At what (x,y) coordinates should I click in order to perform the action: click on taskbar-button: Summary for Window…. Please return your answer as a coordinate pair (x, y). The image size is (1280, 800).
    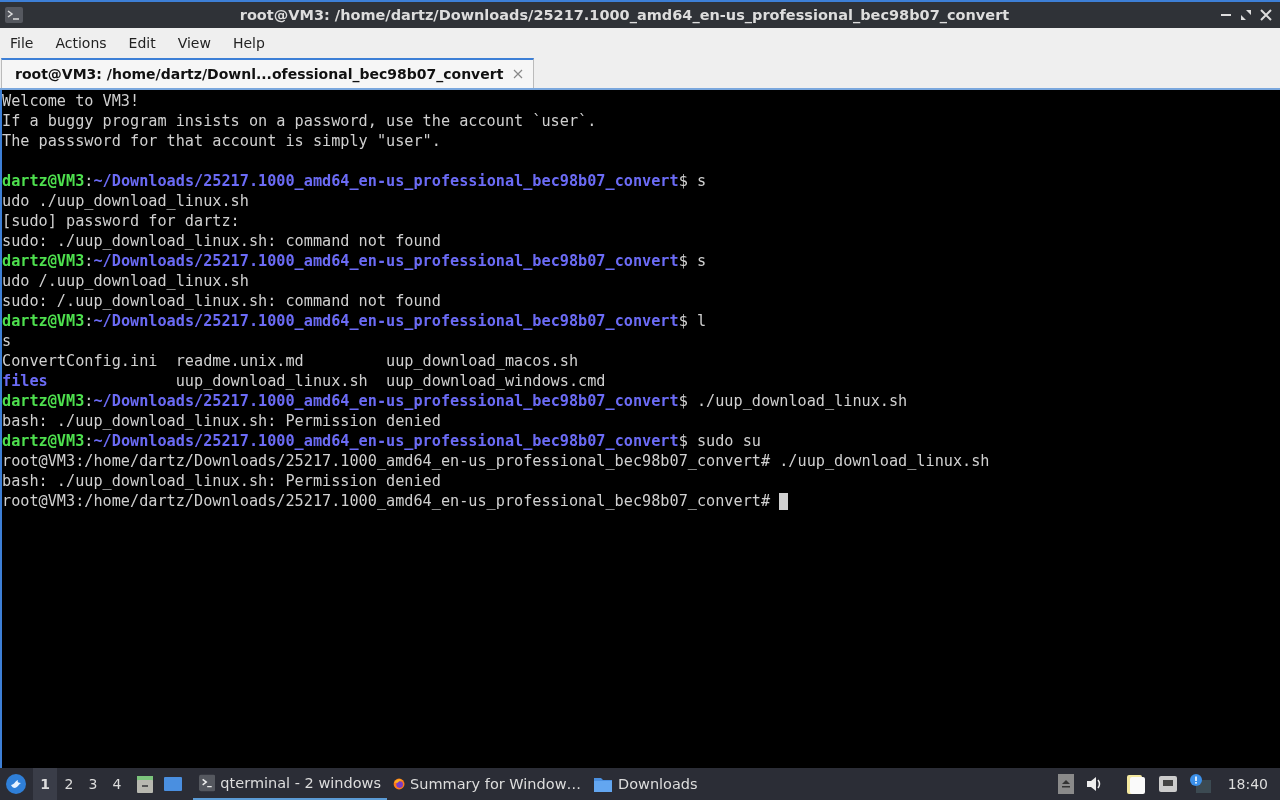
    Looking at the image, I should click on (487, 784).